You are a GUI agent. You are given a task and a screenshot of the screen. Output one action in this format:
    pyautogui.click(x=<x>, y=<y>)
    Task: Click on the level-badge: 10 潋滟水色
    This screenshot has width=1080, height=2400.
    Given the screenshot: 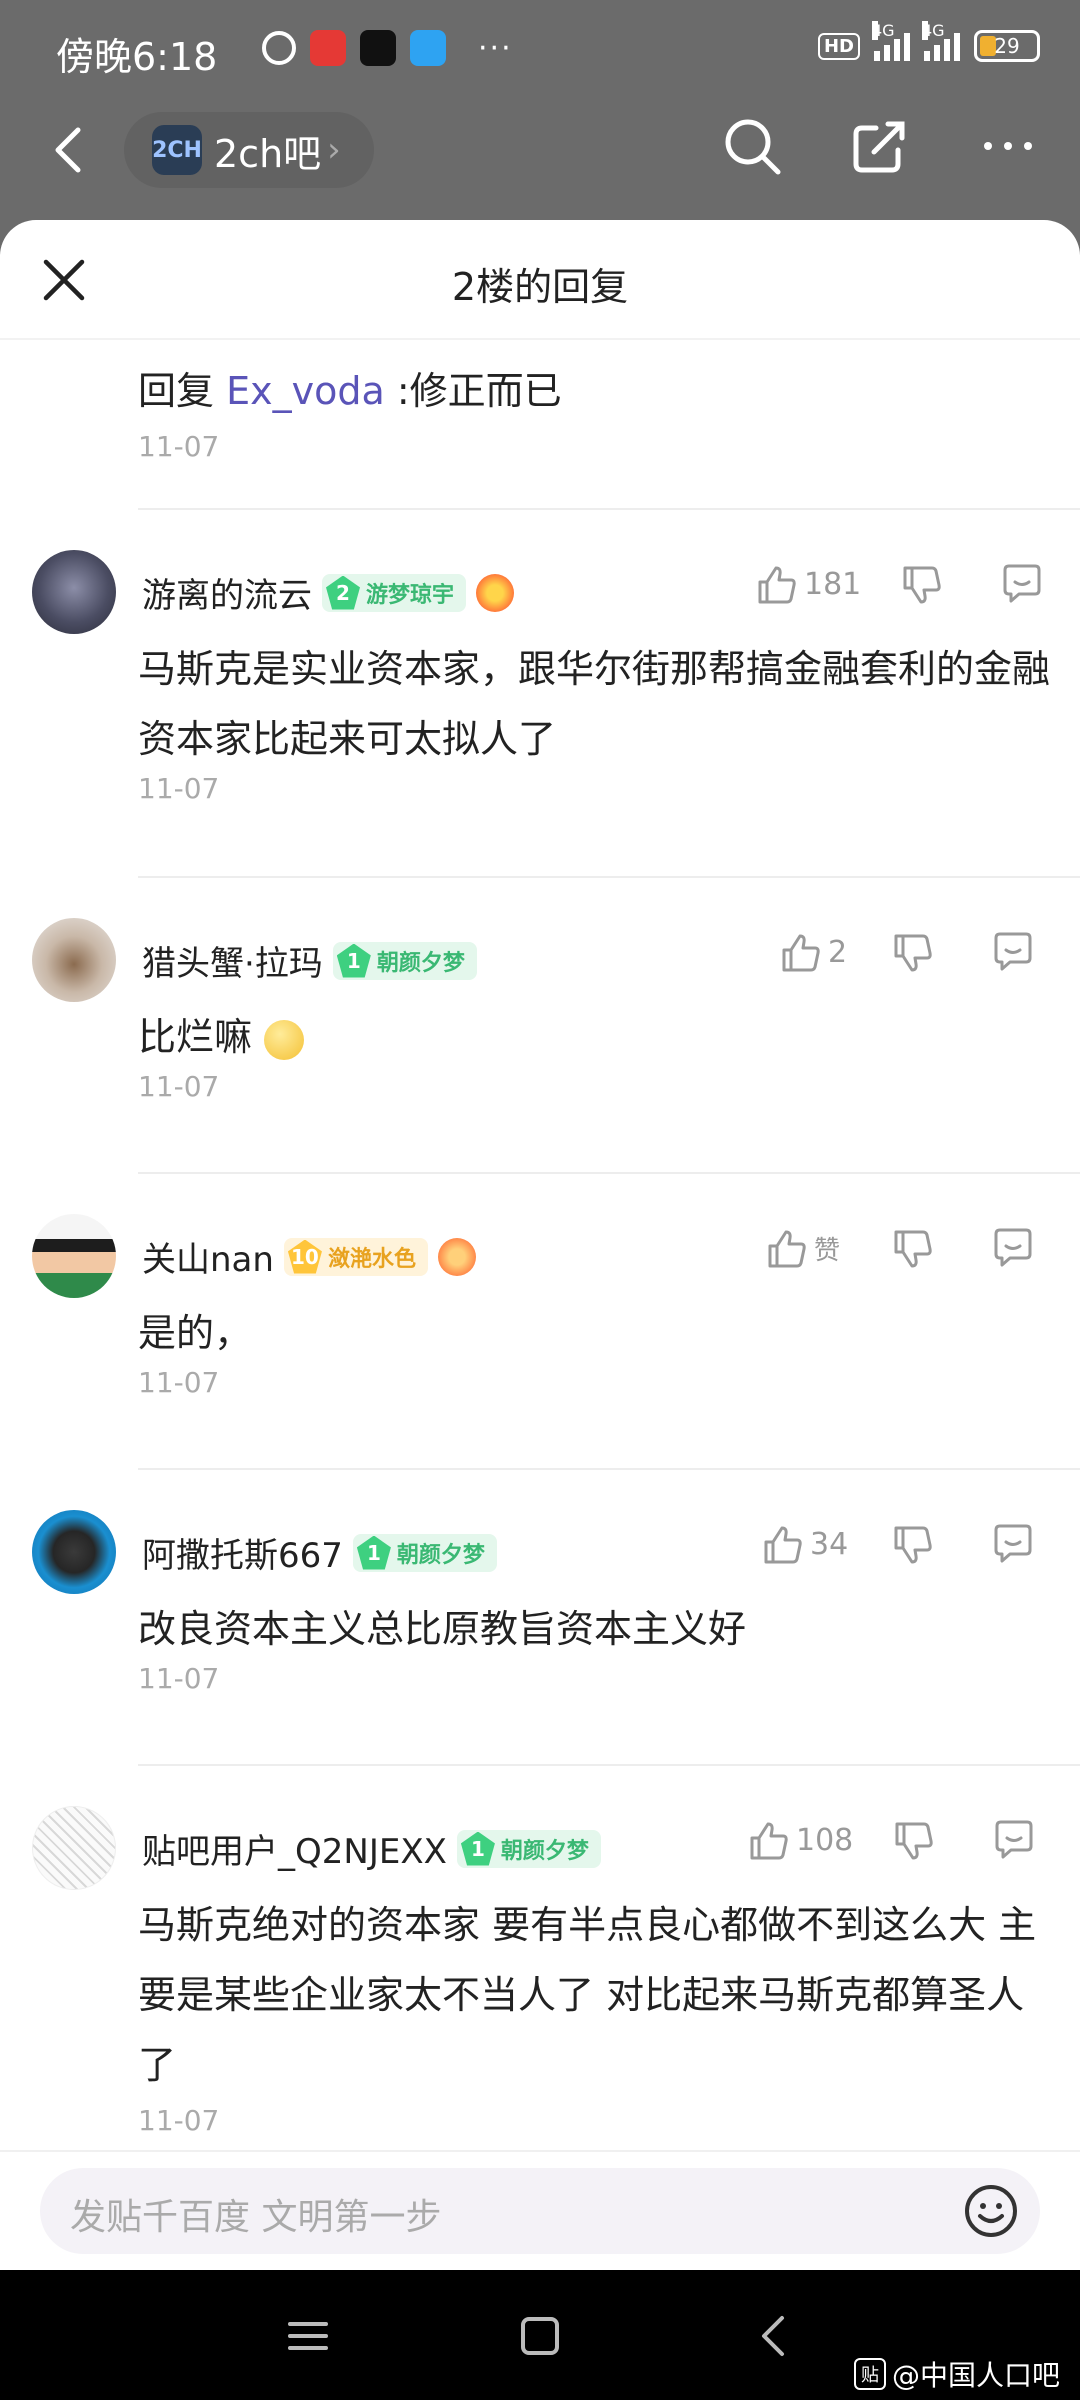 What is the action you would take?
    pyautogui.click(x=355, y=1256)
    